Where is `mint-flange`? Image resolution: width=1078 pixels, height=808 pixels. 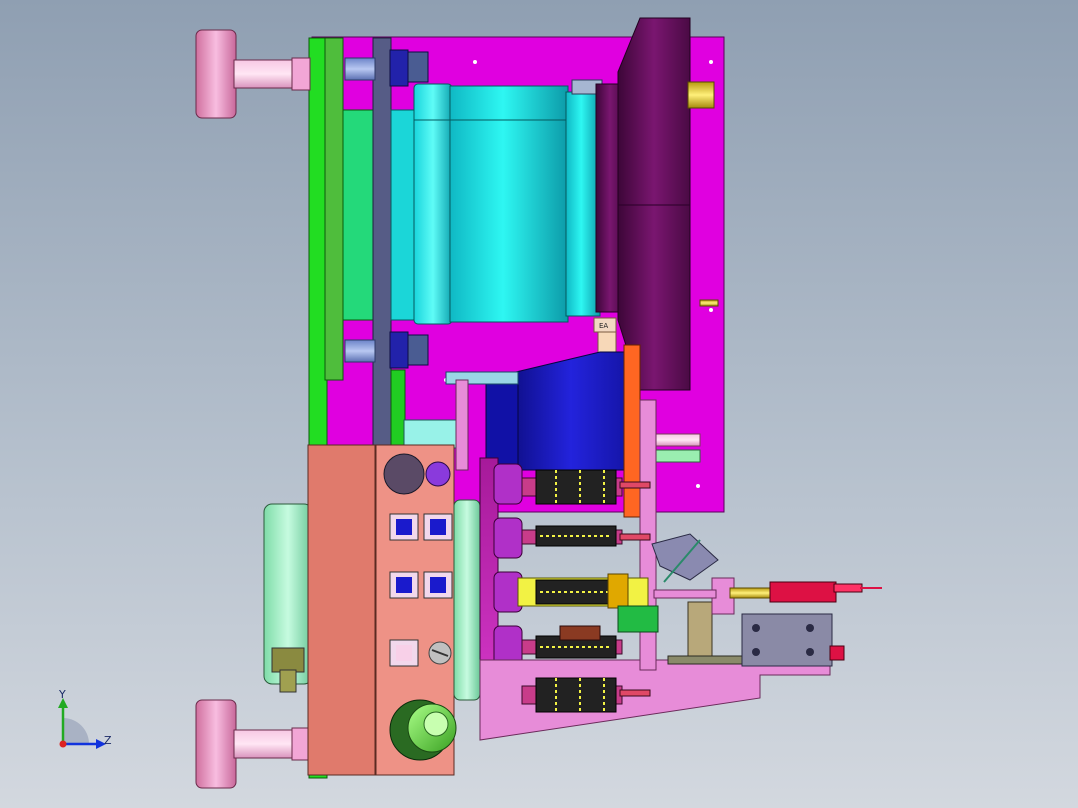 mint-flange is located at coordinates (467, 600).